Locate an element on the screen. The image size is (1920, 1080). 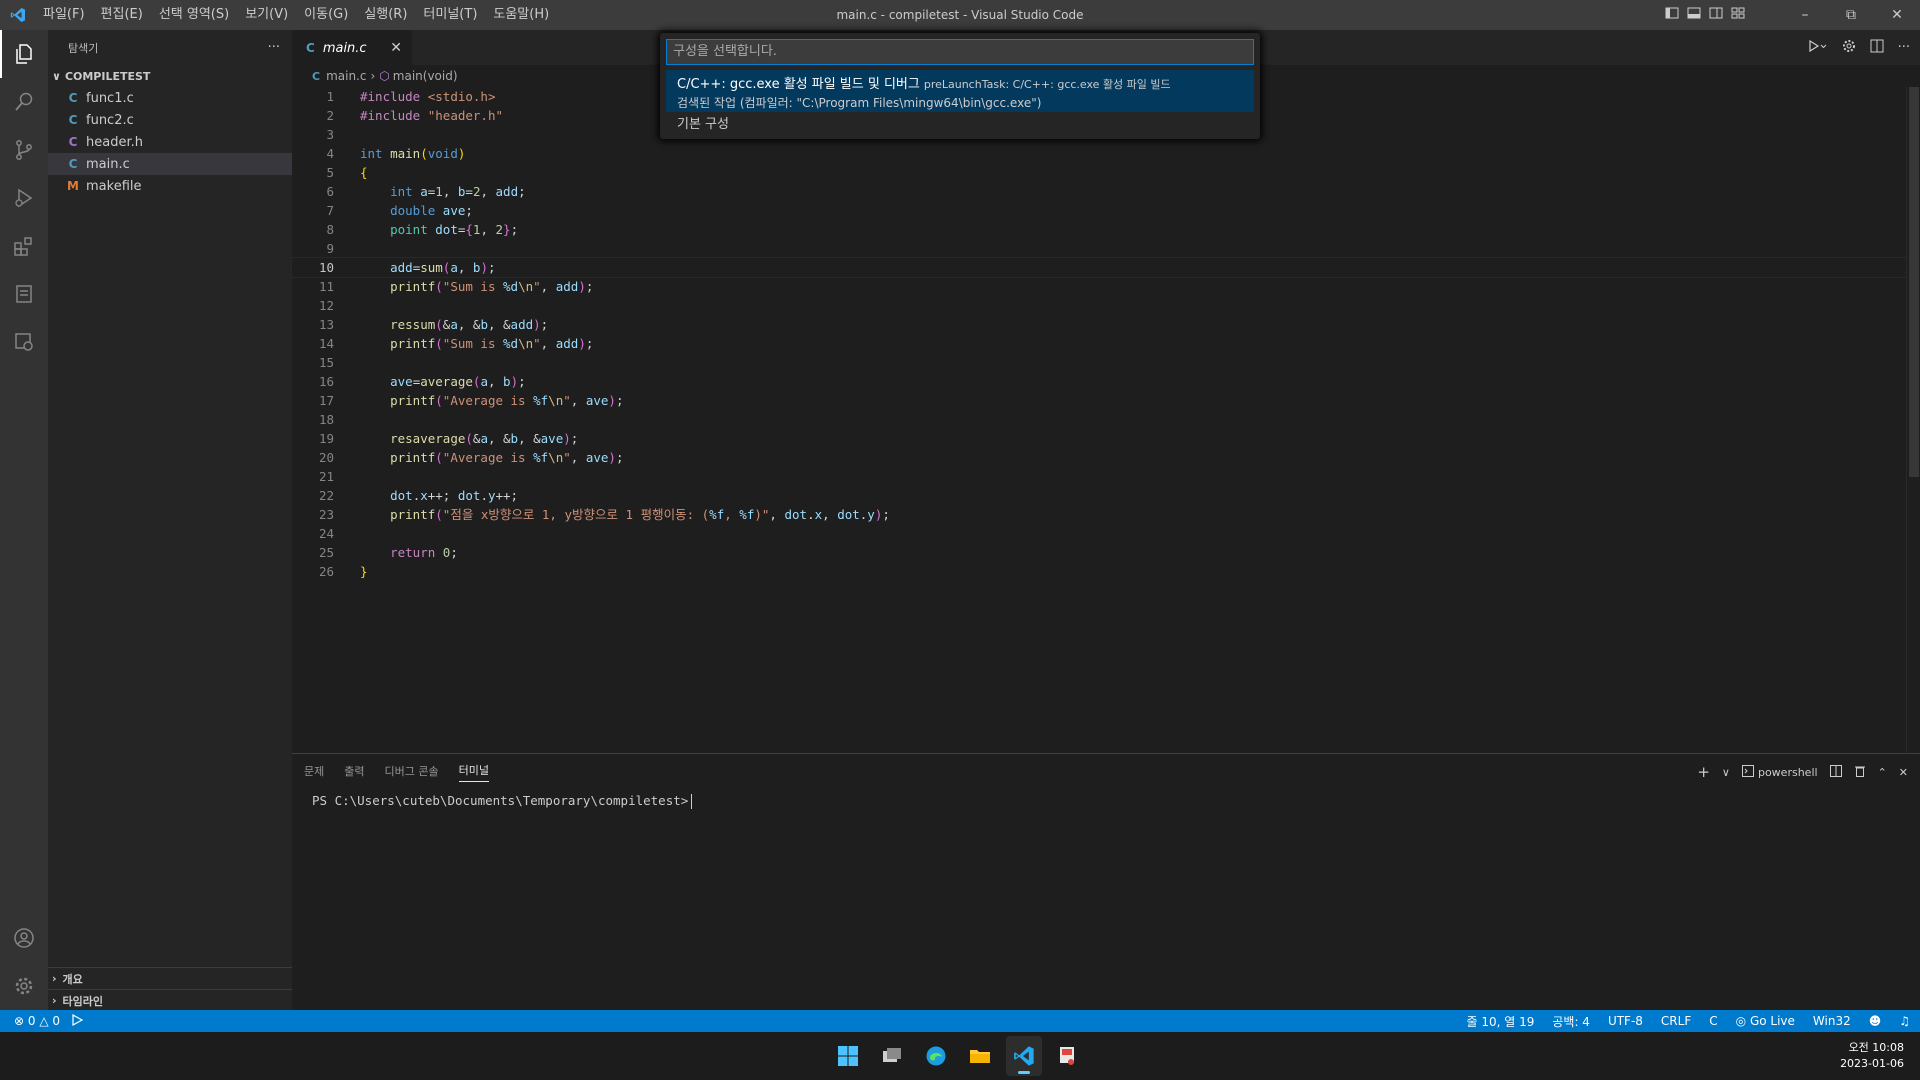
file-func2-c: C func2.c is located at coordinates (170, 120).